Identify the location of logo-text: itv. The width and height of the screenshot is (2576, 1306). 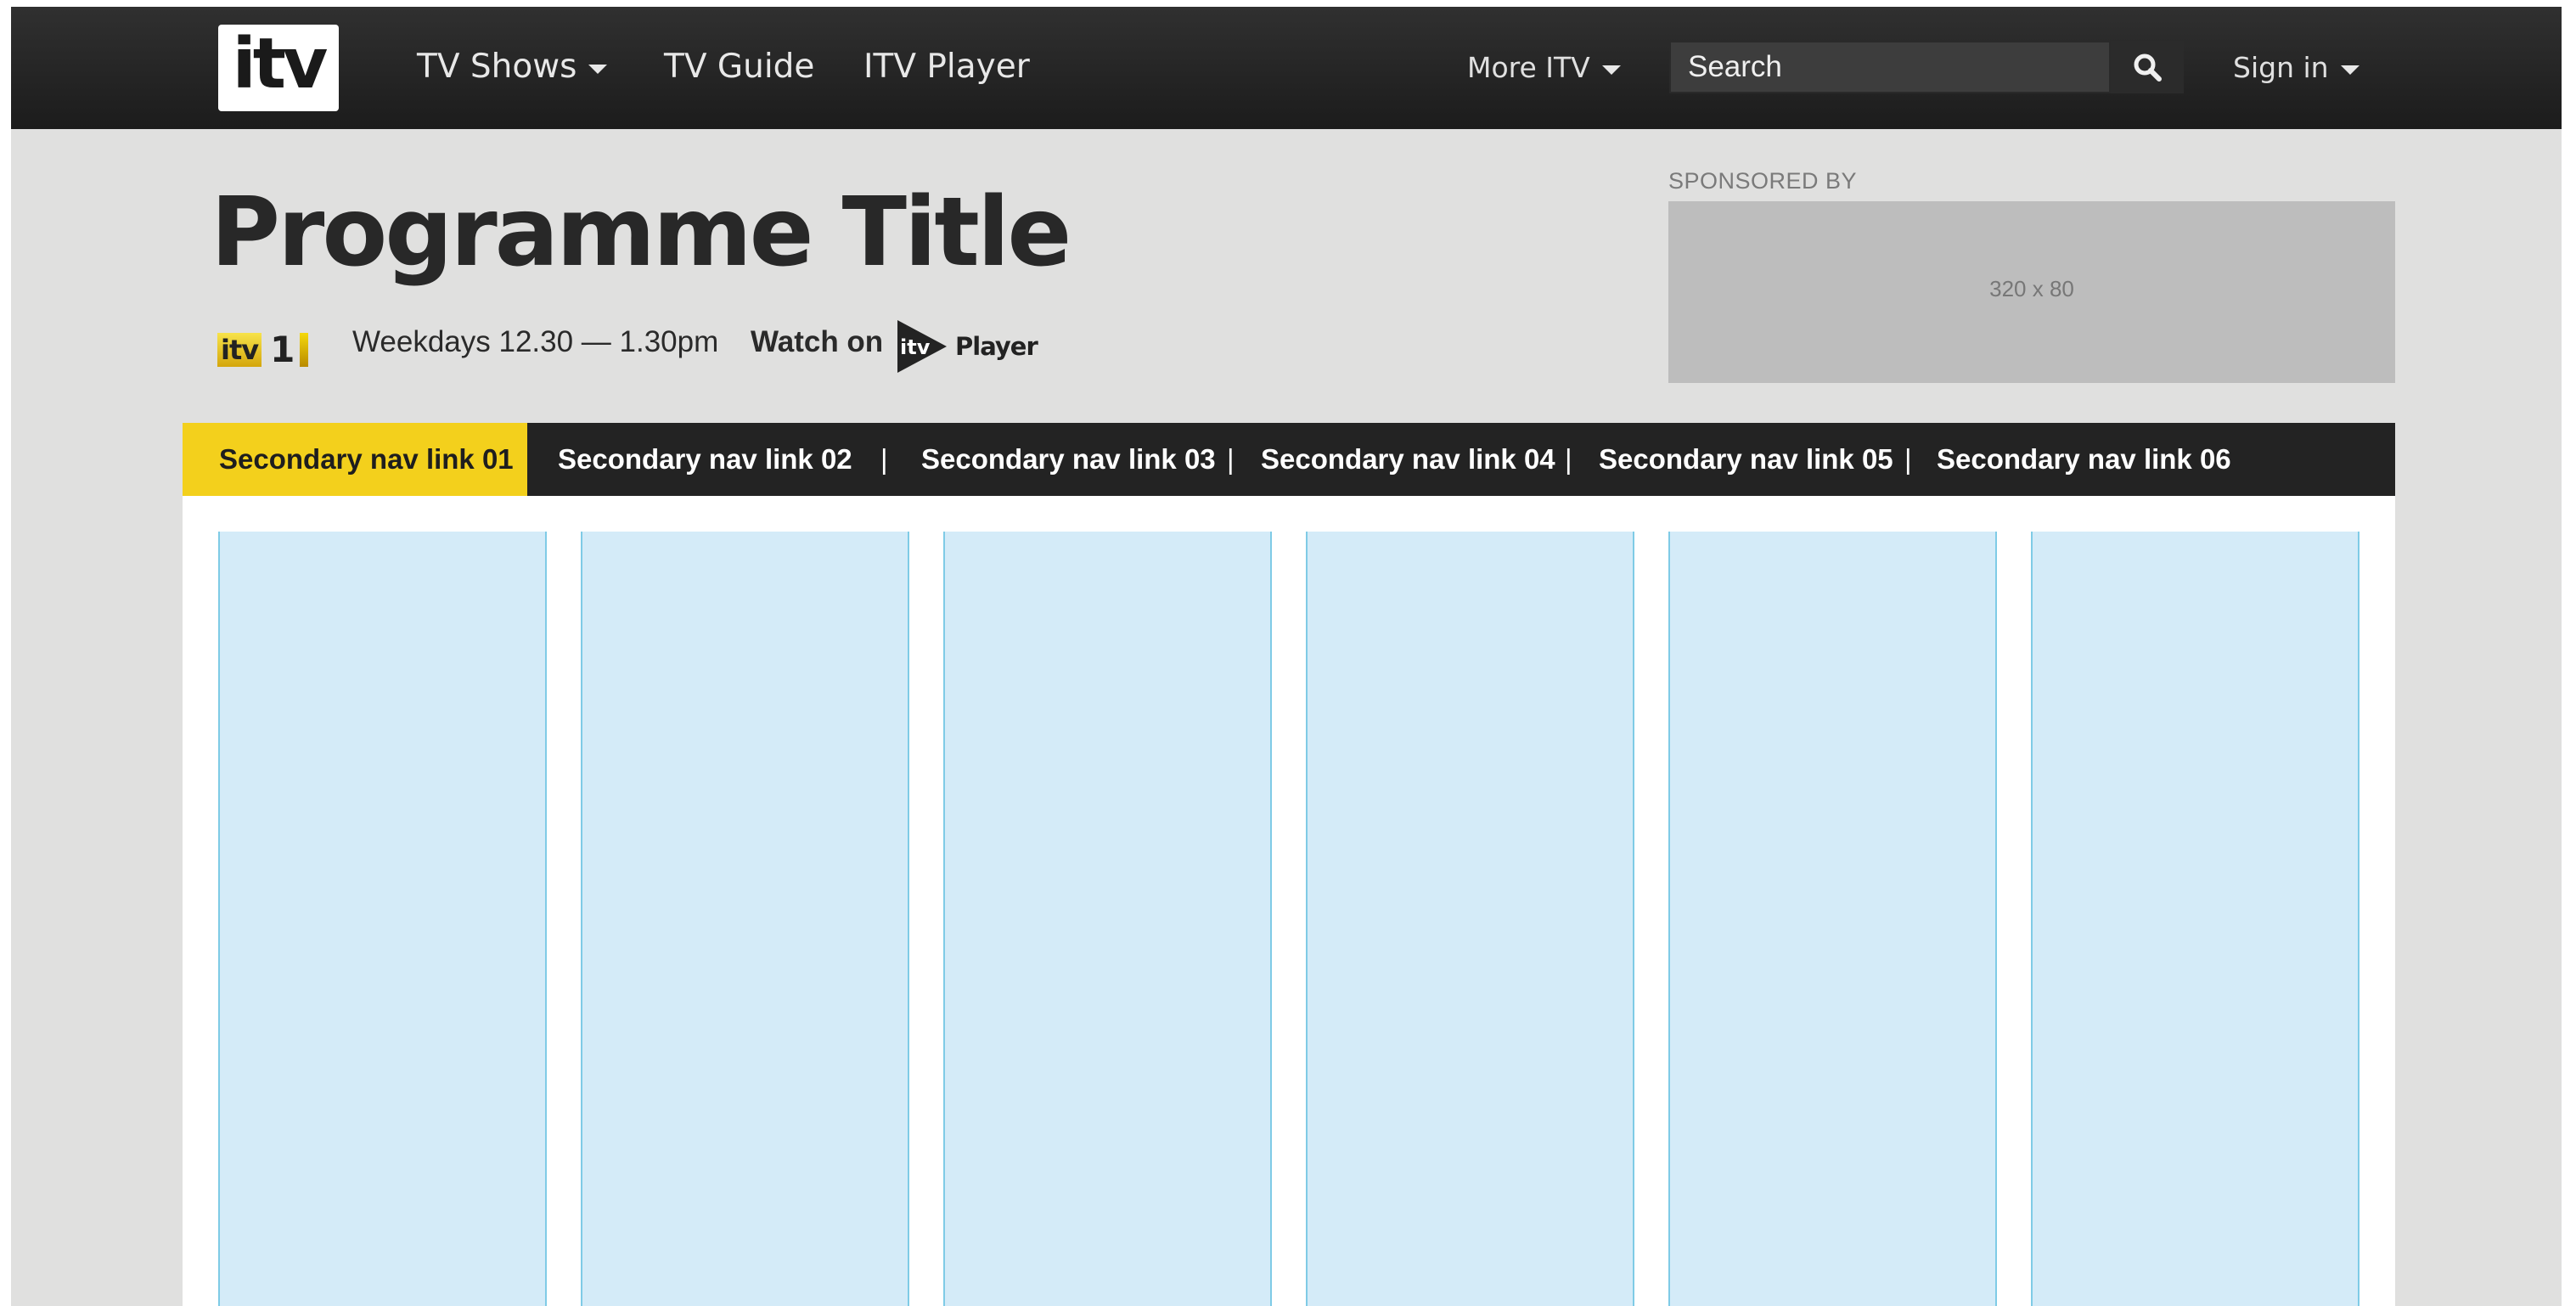
(280, 64).